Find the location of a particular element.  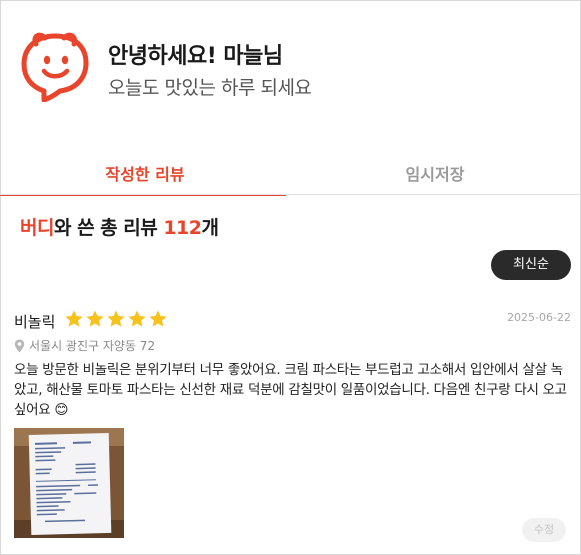

greeting-title: 안녕하세요! 마늘님 is located at coordinates (195, 56).